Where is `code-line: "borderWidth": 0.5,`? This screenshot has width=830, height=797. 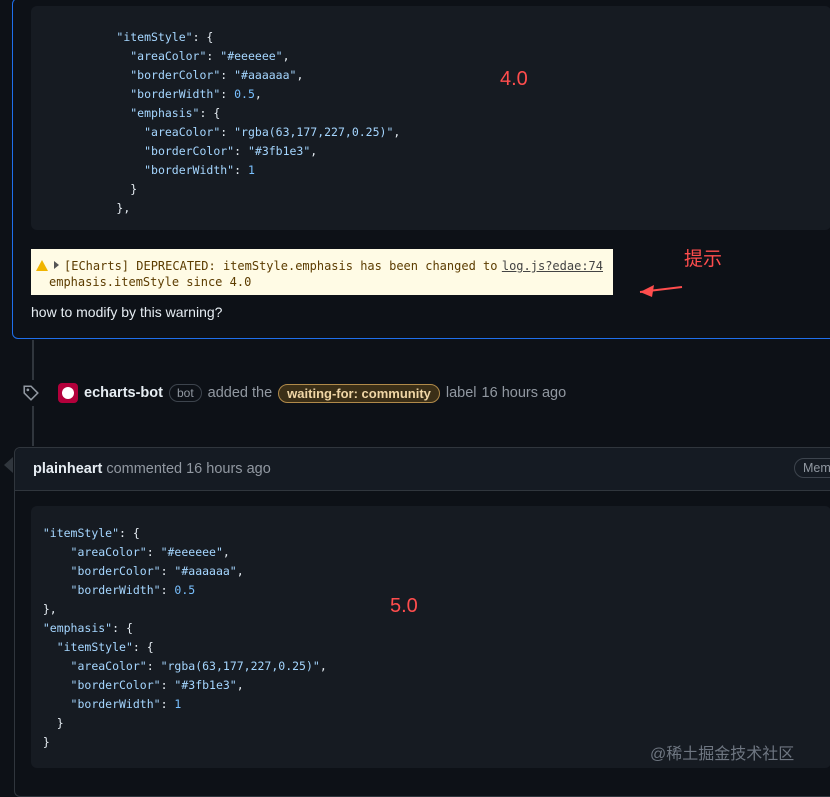
code-line: "borderWidth": 0.5, is located at coordinates (230, 94).